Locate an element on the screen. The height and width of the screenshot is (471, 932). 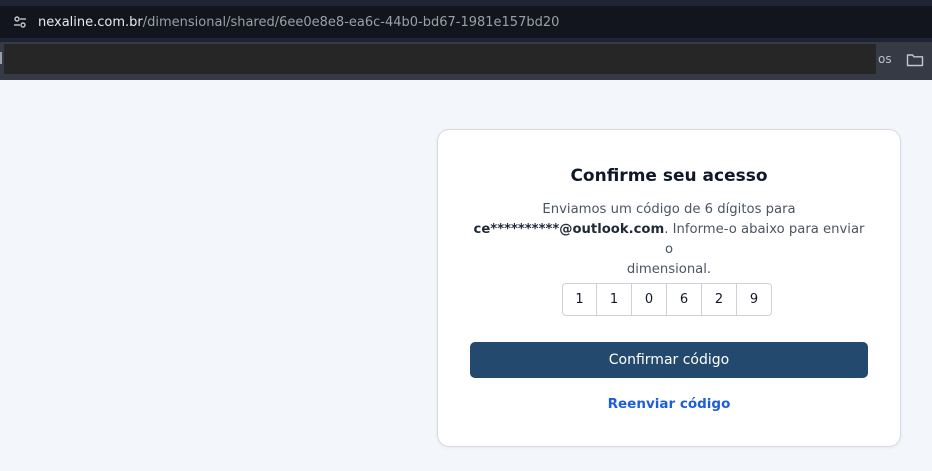
card-title: Confirme seu acesso is located at coordinates (669, 176).